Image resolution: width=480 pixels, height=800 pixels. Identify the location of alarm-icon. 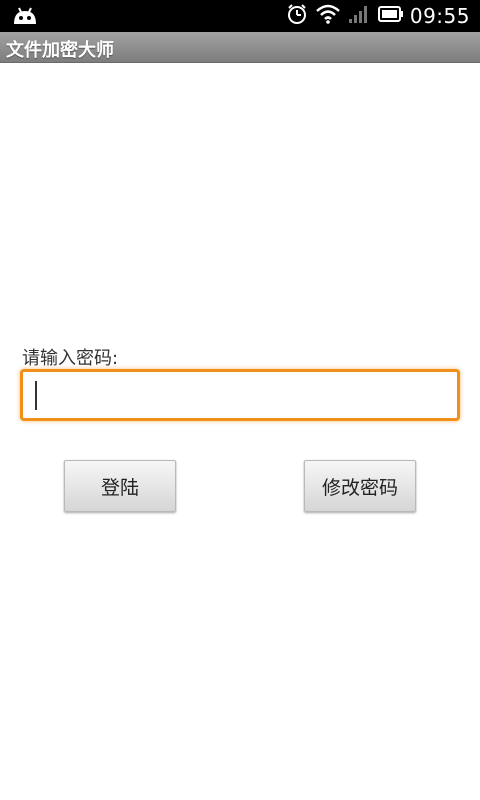
(297, 16).